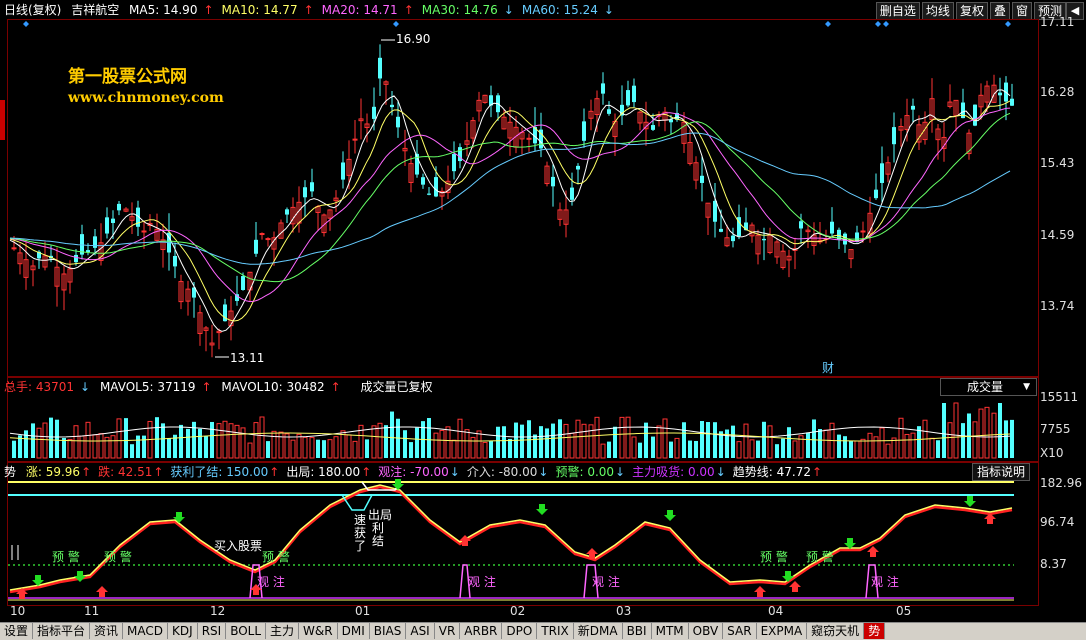  Describe the element at coordinates (125, 472) in the screenshot. I see `indicator-value: 跌: 42.51` at that location.